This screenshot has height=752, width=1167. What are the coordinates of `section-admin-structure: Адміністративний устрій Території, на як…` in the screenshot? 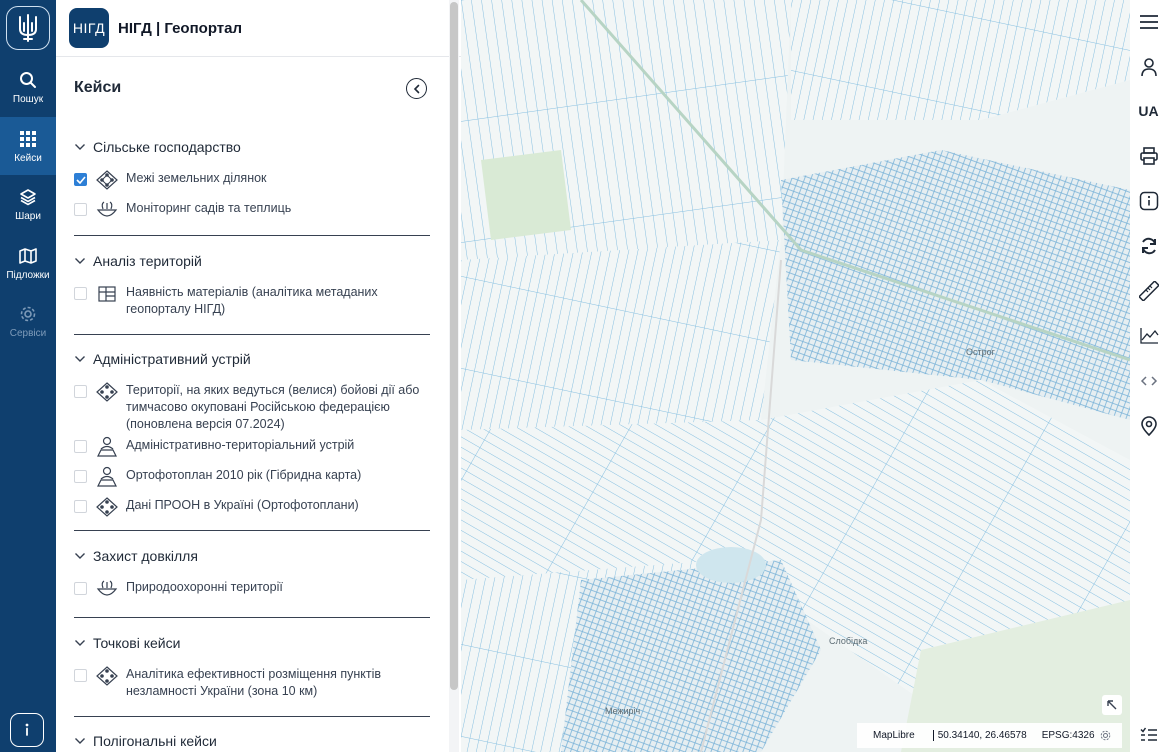 It's located at (252, 433).